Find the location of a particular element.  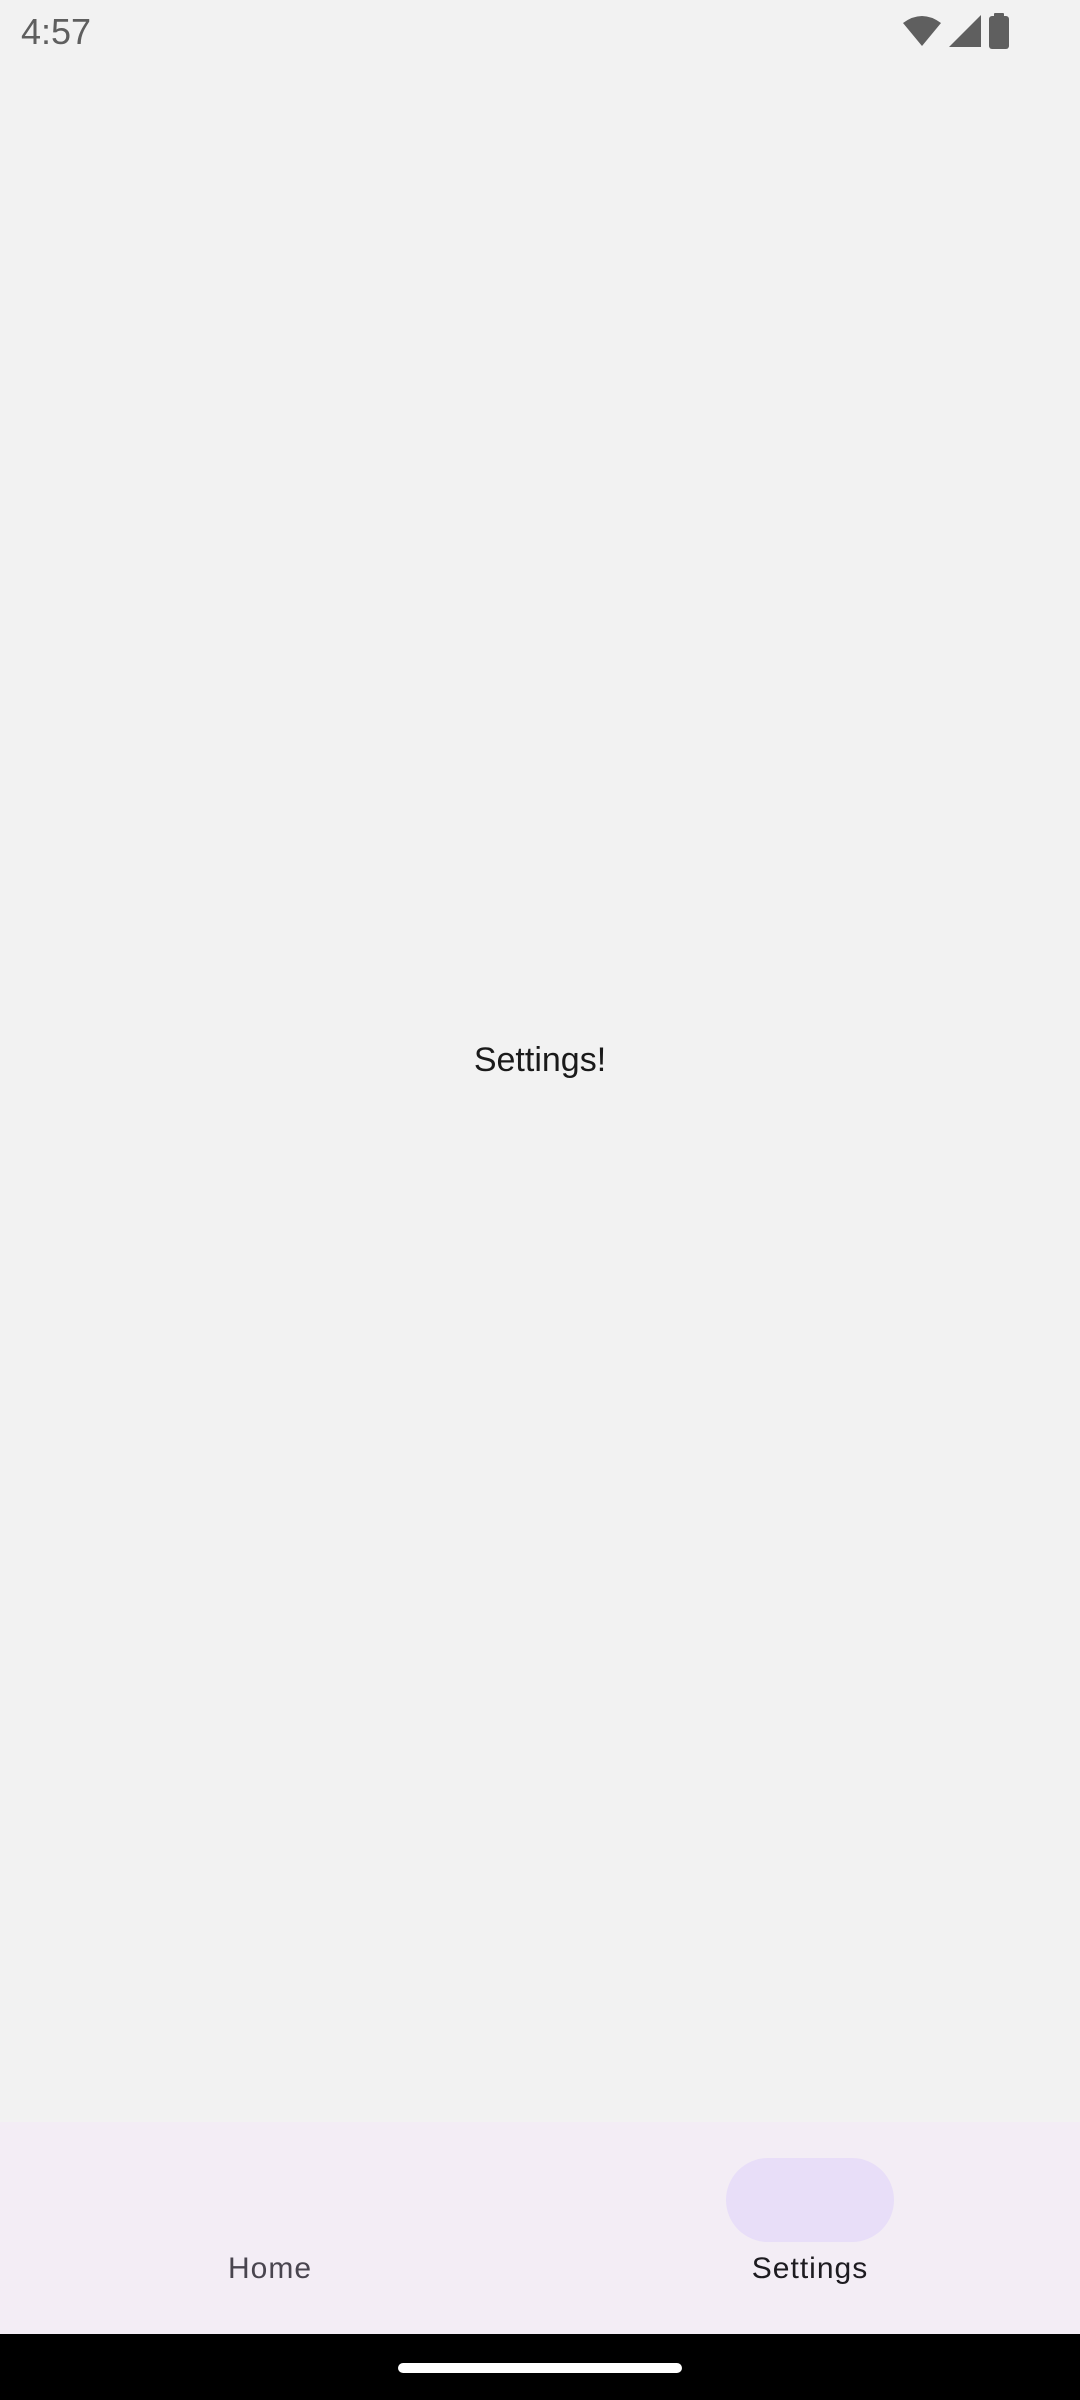

nav-item-home: Home is located at coordinates (270, 2228).